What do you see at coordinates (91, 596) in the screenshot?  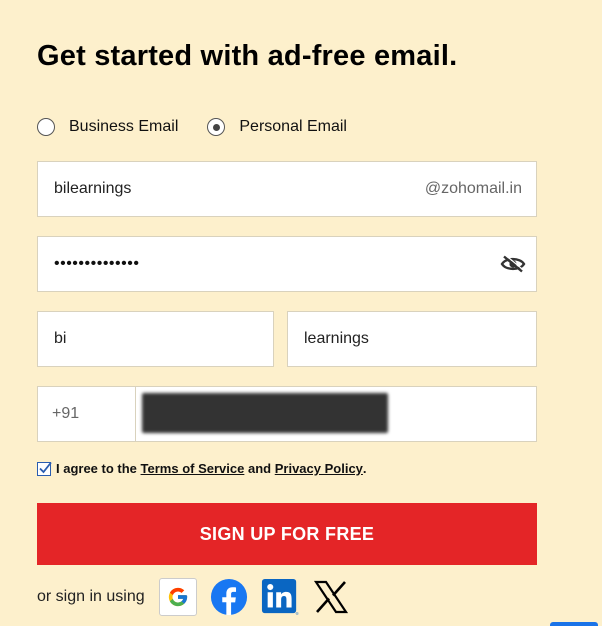 I see `social-sign-in-label: or sign in using` at bounding box center [91, 596].